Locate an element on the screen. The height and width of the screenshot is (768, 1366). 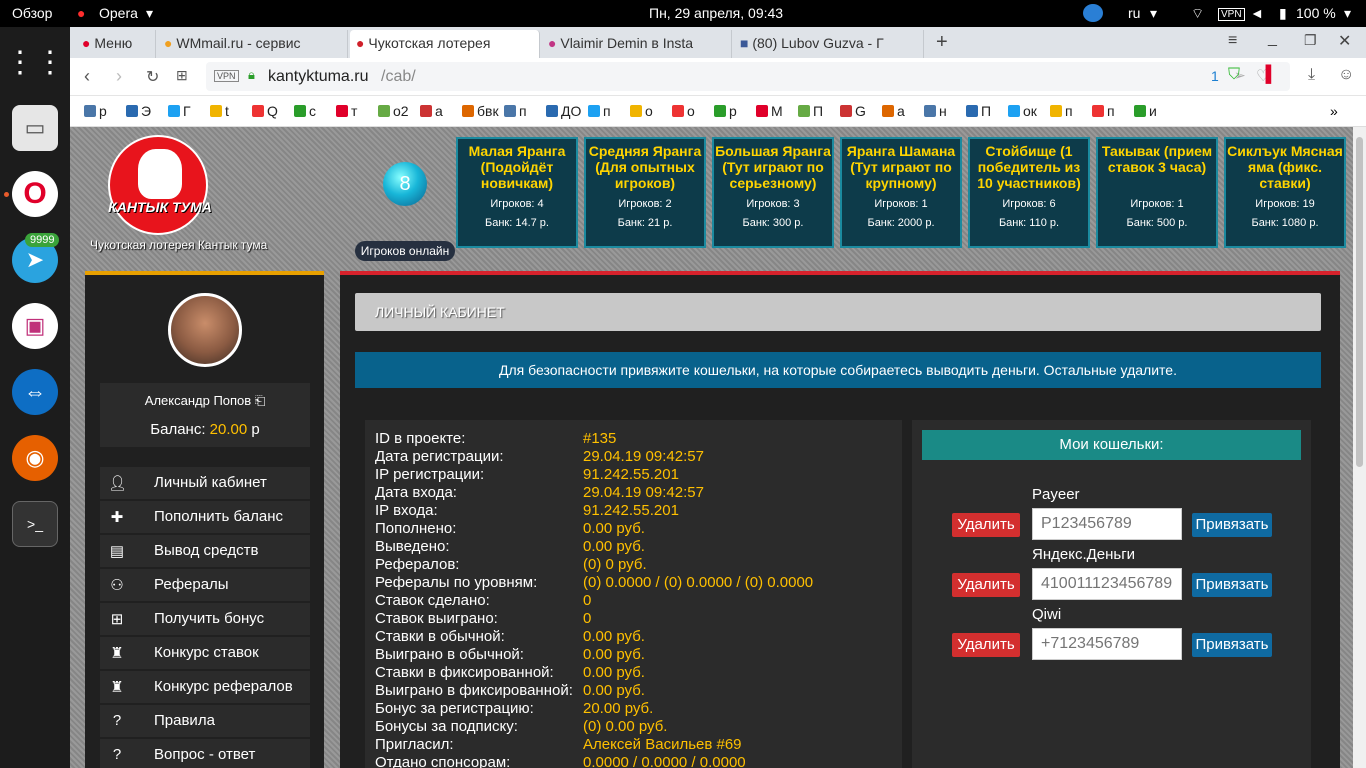
bookmark-item: и is located at coordinates (1153, 111).